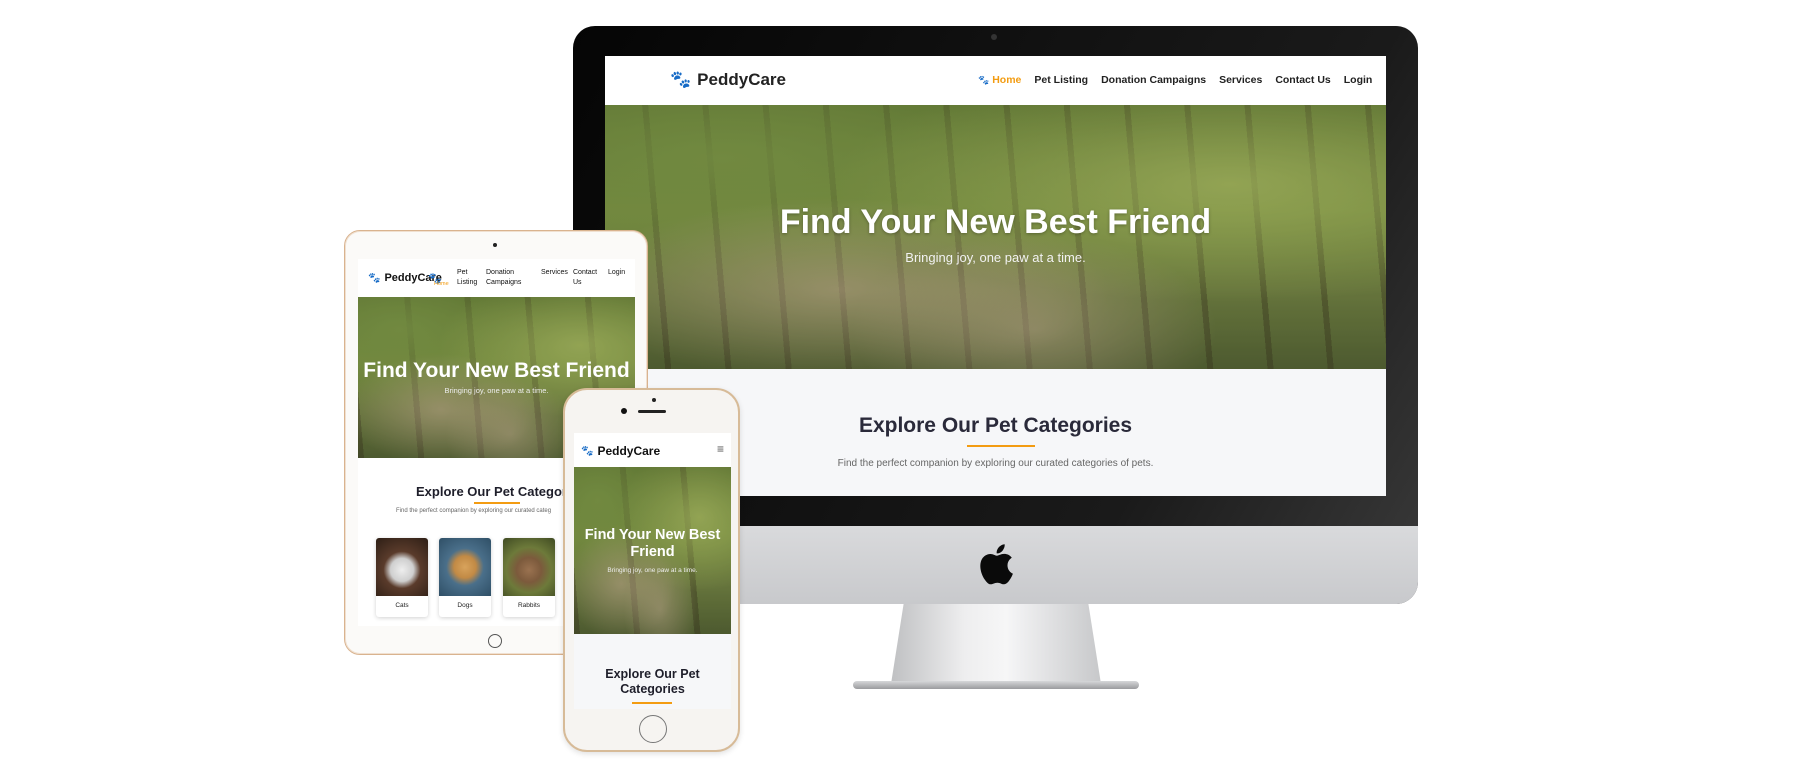  What do you see at coordinates (996, 644) in the screenshot?
I see `imac-stand` at bounding box center [996, 644].